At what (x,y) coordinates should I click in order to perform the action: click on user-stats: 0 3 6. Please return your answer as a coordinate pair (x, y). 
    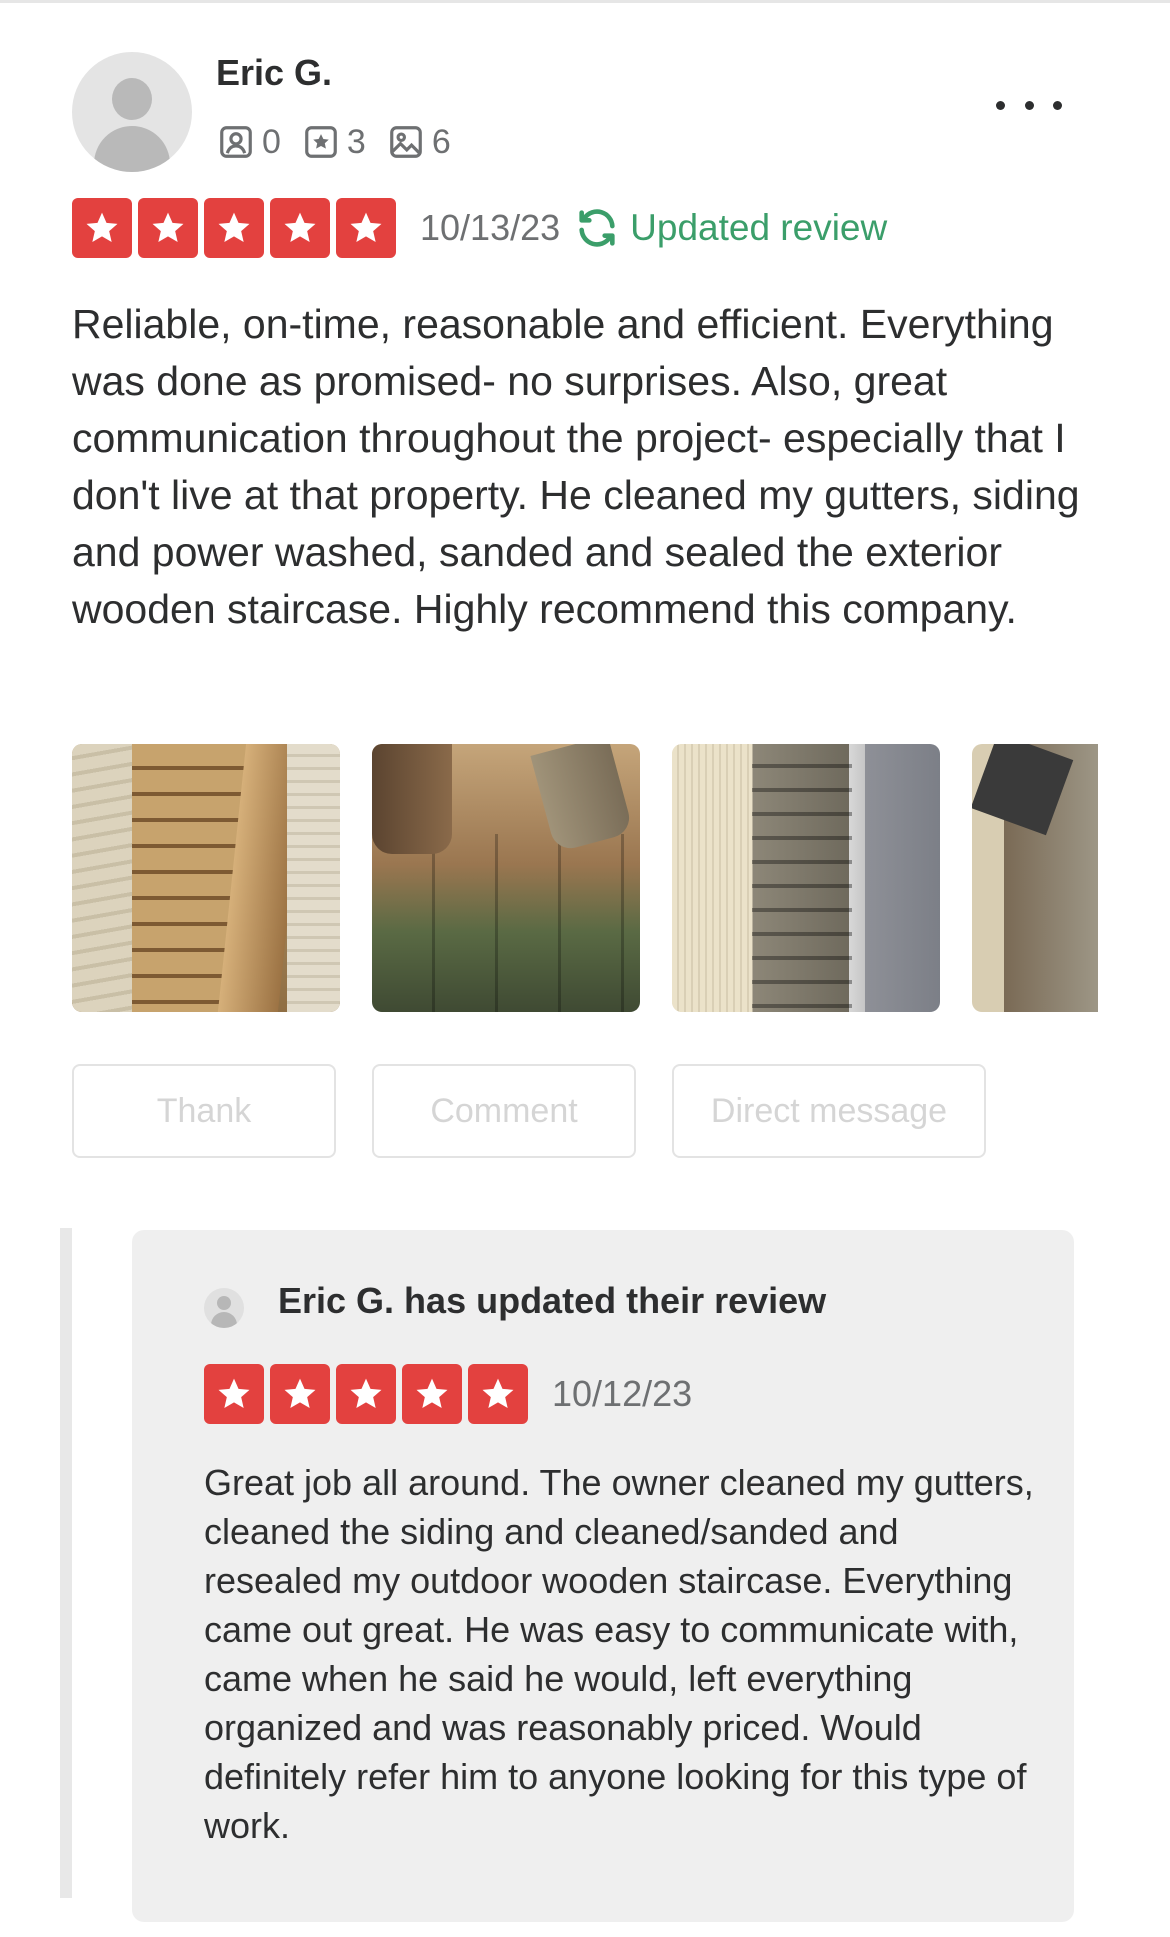
    Looking at the image, I should click on (343, 142).